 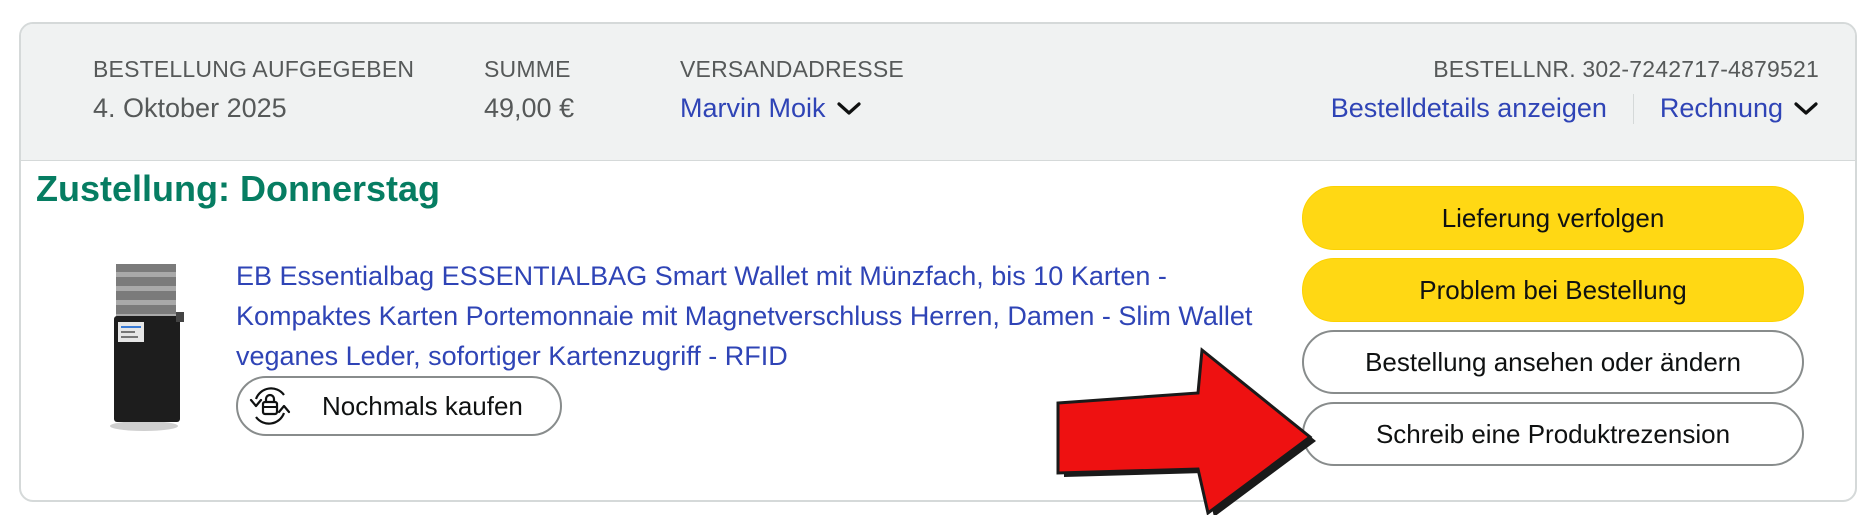 I want to click on order-total-label: SUMME, so click(x=527, y=69).